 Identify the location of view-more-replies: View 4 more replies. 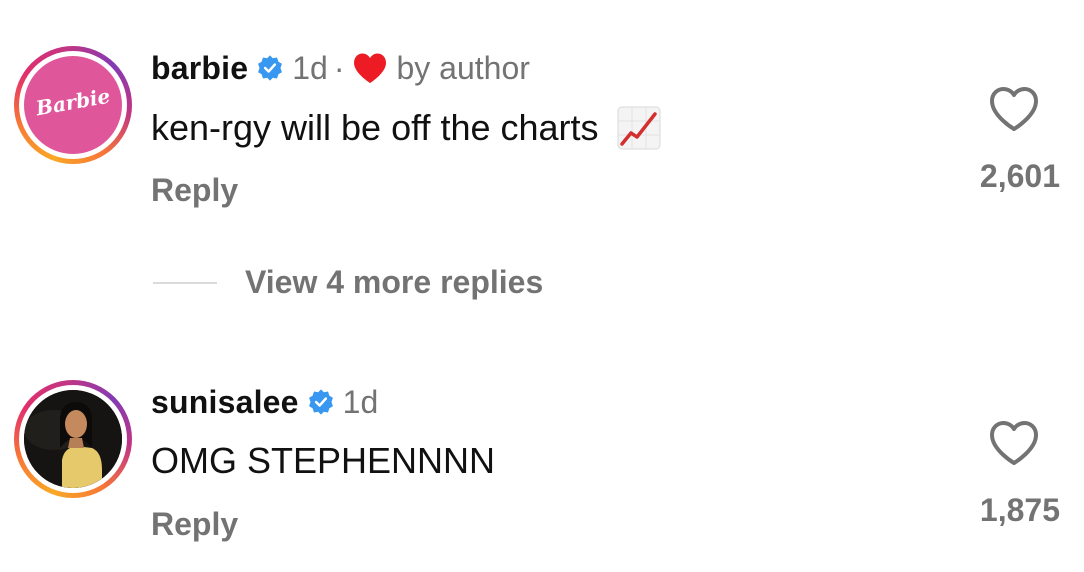
(350, 282).